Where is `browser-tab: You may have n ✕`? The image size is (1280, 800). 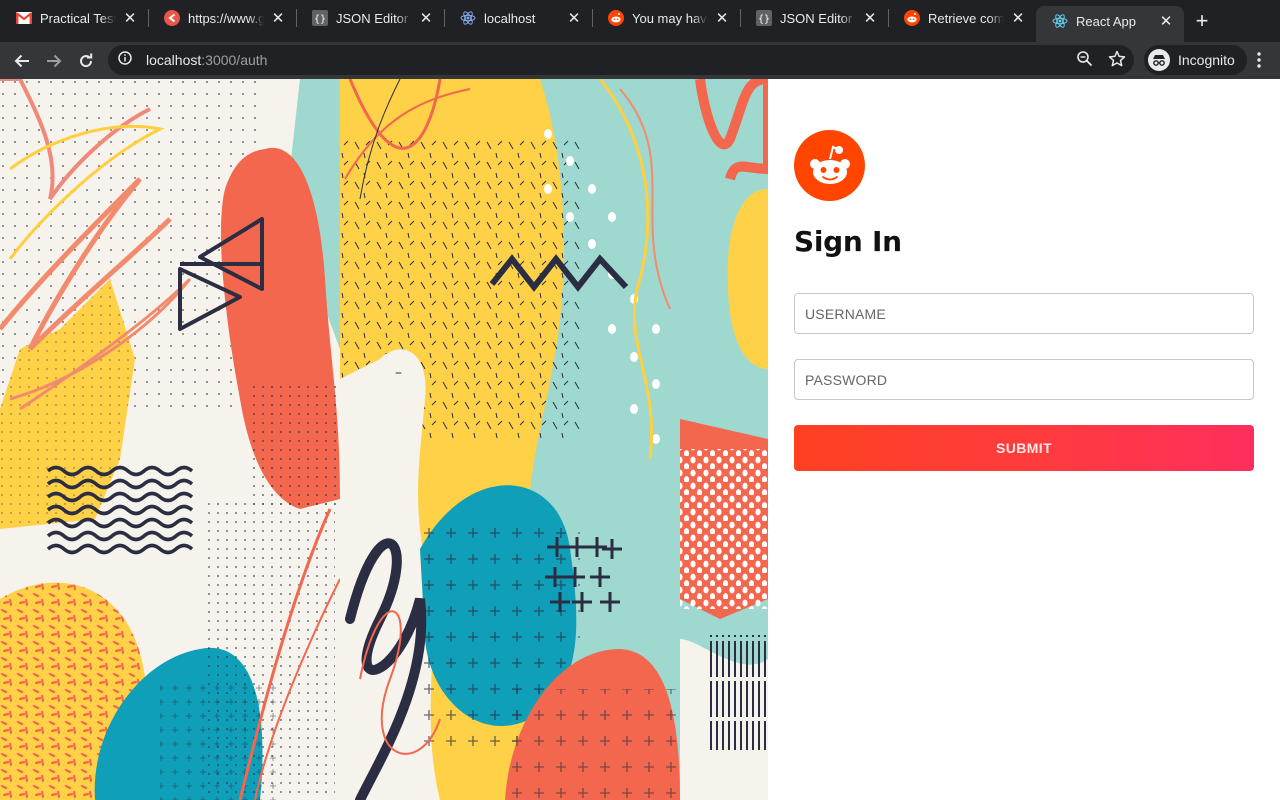 browser-tab: You may have n ✕ is located at coordinates (666, 18).